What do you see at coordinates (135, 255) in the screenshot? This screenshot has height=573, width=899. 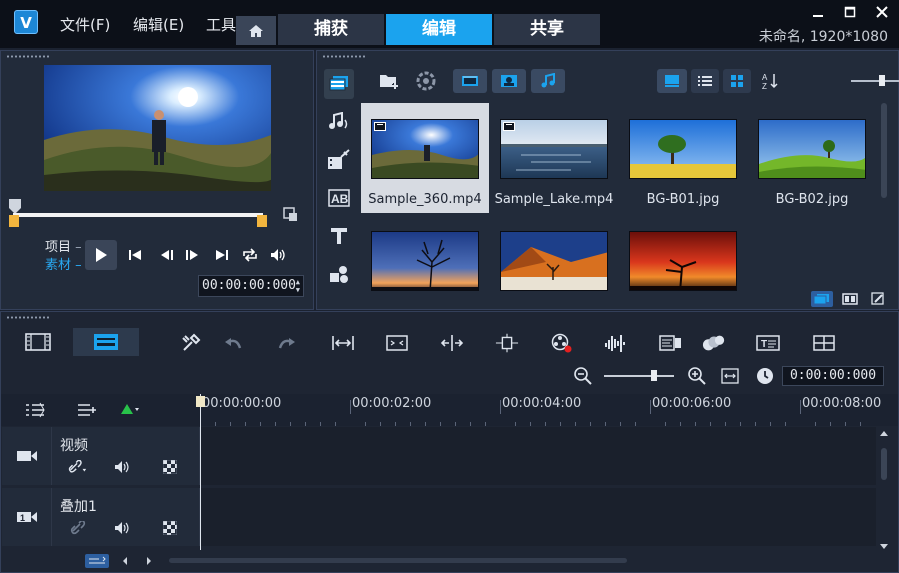 I see `go-start-icon` at bounding box center [135, 255].